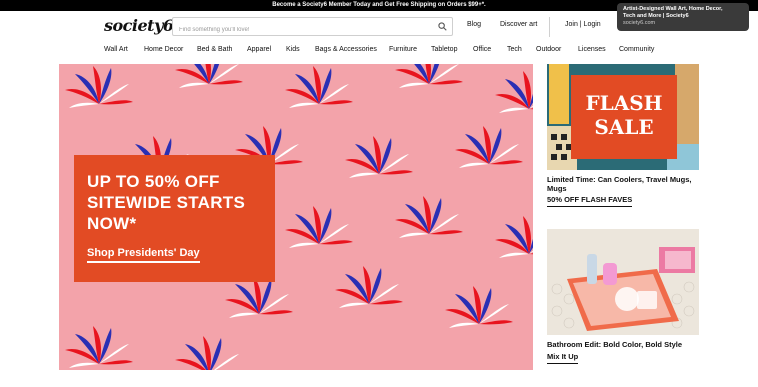  What do you see at coordinates (514, 49) in the screenshot?
I see `nav-item-tech: Tech` at bounding box center [514, 49].